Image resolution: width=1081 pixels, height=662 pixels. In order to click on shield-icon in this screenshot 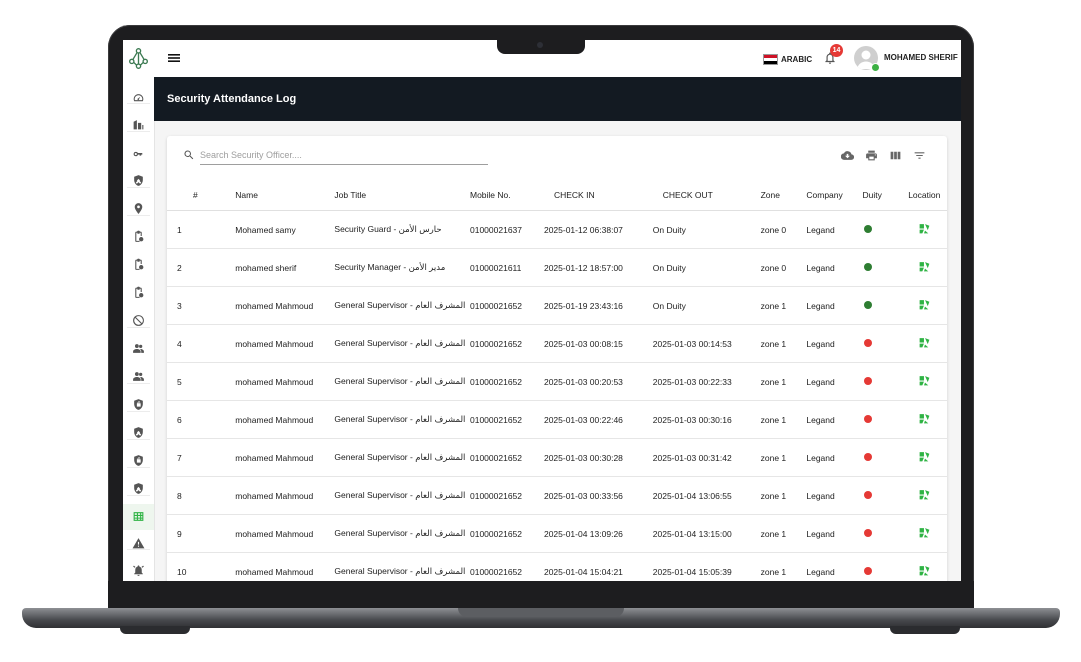, I will do `click(138, 488)`.